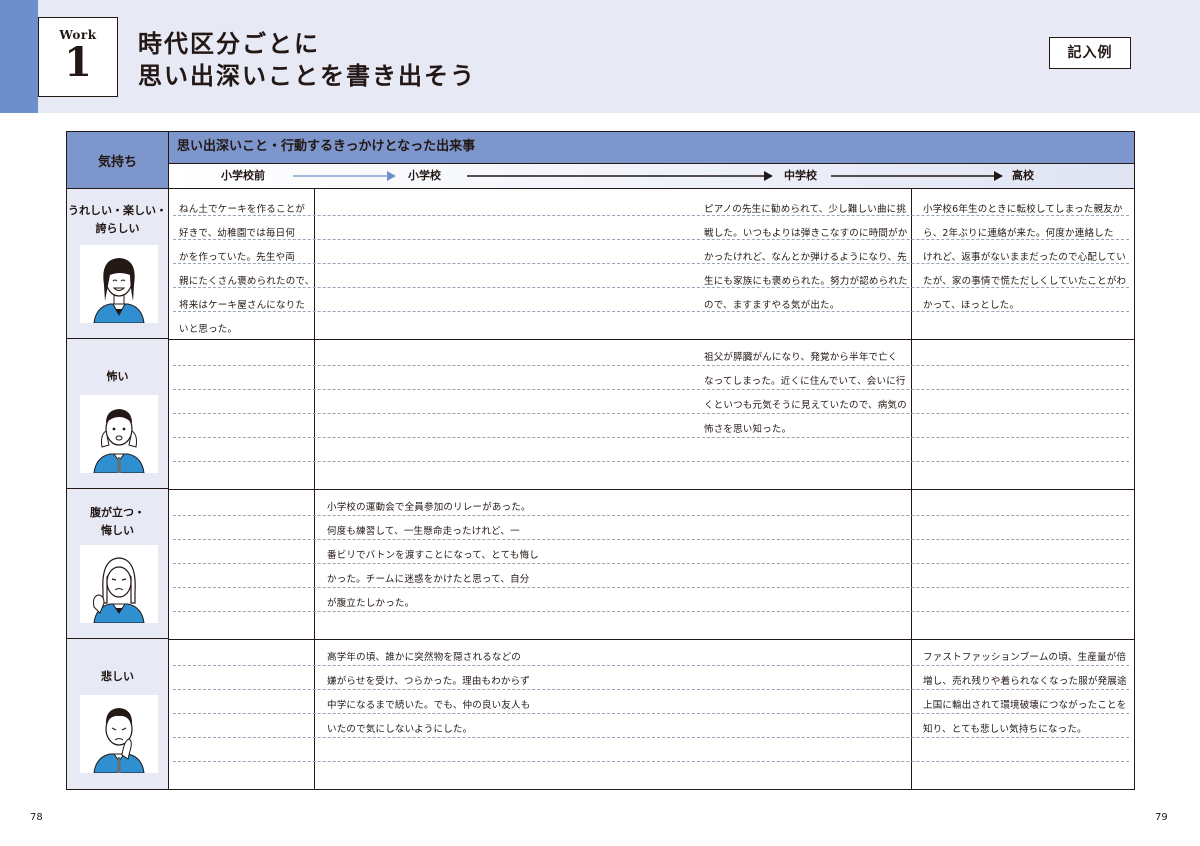 The width and height of the screenshot is (1200, 846). What do you see at coordinates (117, 210) in the screenshot?
I see `feeling-label-line: うれしい・楽しい・` at bounding box center [117, 210].